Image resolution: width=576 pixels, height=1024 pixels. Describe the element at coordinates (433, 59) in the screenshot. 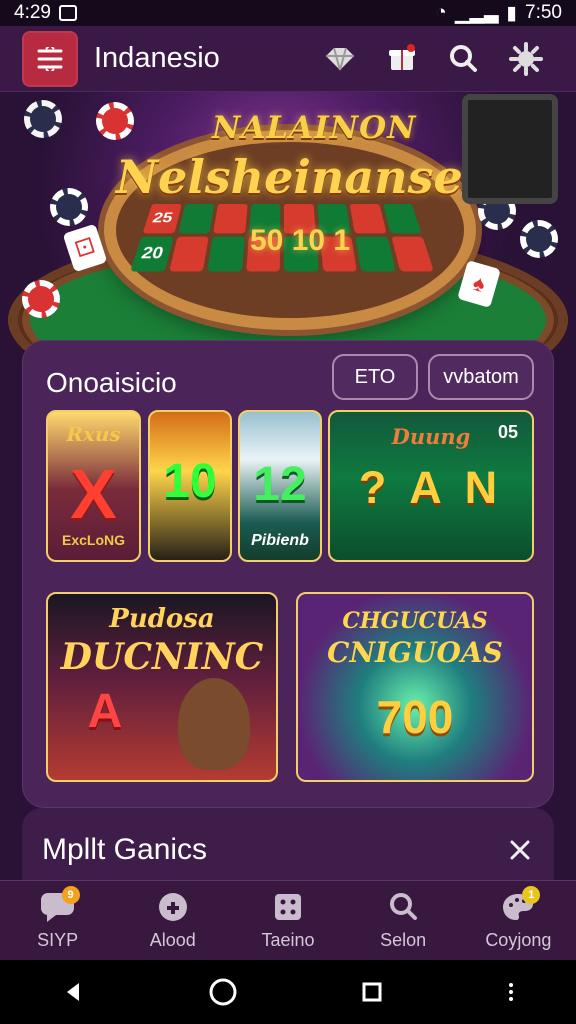

I see `header-icons` at that location.